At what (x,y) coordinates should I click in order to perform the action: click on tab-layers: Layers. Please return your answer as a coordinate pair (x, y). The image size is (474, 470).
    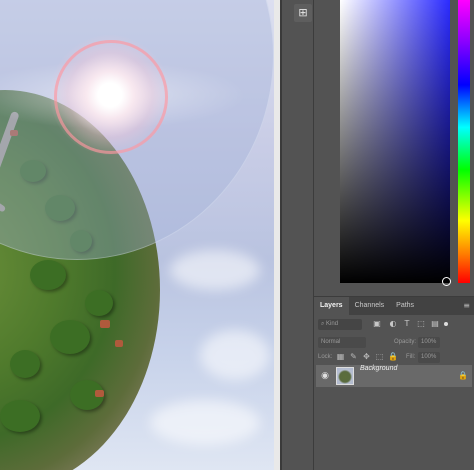
    Looking at the image, I should click on (331, 306).